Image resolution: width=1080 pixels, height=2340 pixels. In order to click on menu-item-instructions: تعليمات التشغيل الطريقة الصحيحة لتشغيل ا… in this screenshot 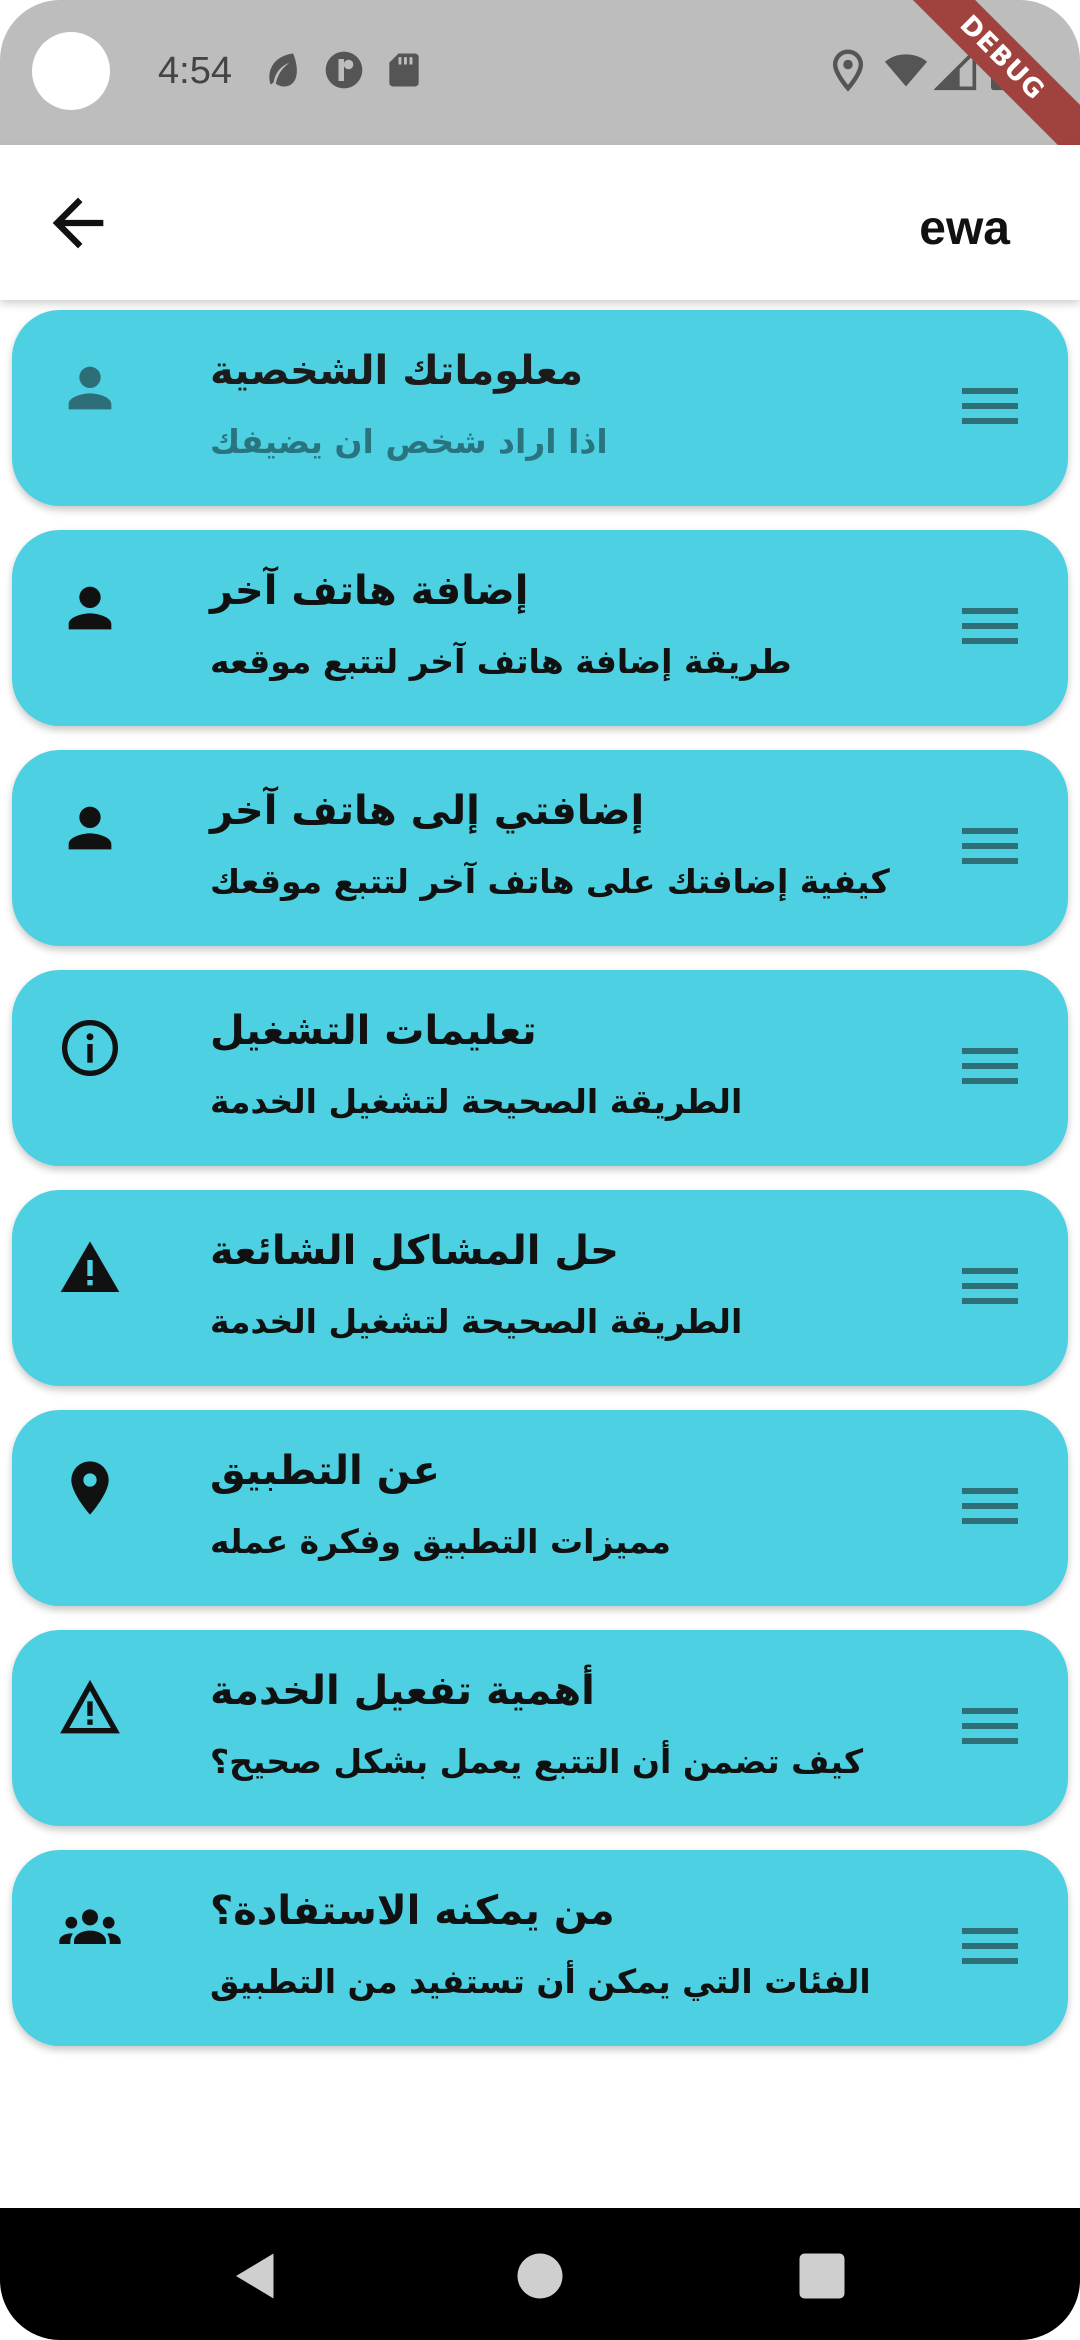, I will do `click(540, 1068)`.